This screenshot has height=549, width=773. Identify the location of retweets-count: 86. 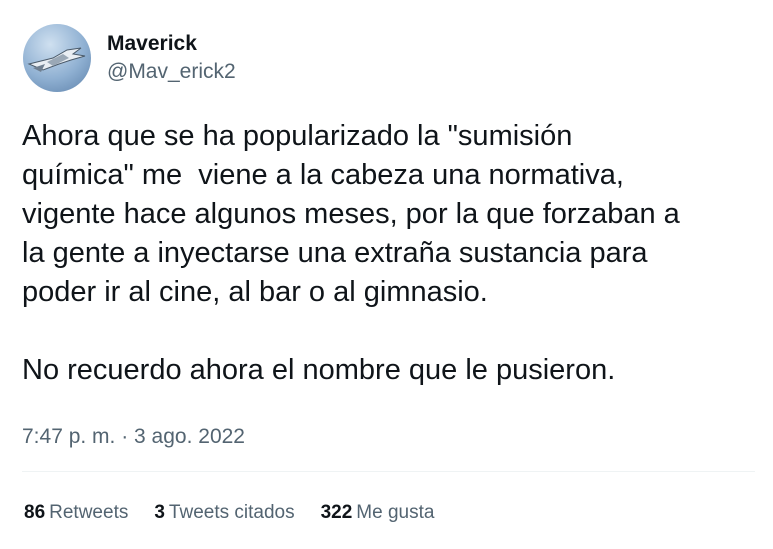
(35, 512).